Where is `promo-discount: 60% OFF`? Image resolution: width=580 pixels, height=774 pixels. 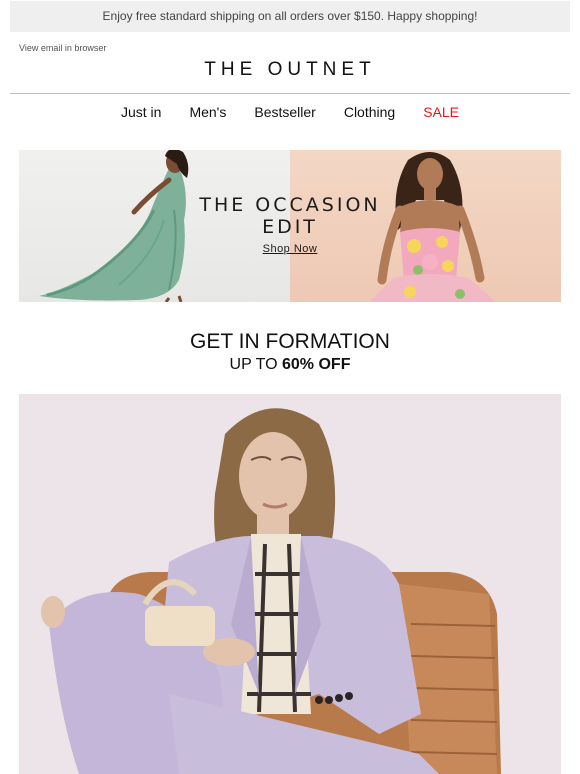 promo-discount: 60% OFF is located at coordinates (316, 364).